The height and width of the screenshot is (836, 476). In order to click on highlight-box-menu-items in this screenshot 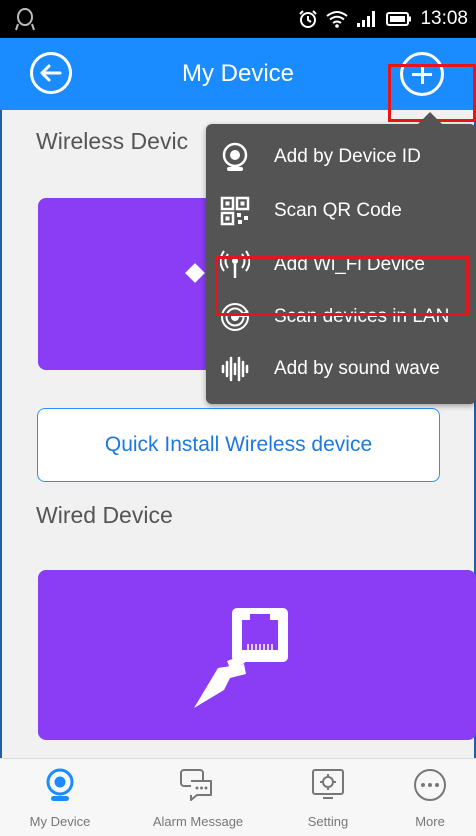, I will do `click(342, 286)`.